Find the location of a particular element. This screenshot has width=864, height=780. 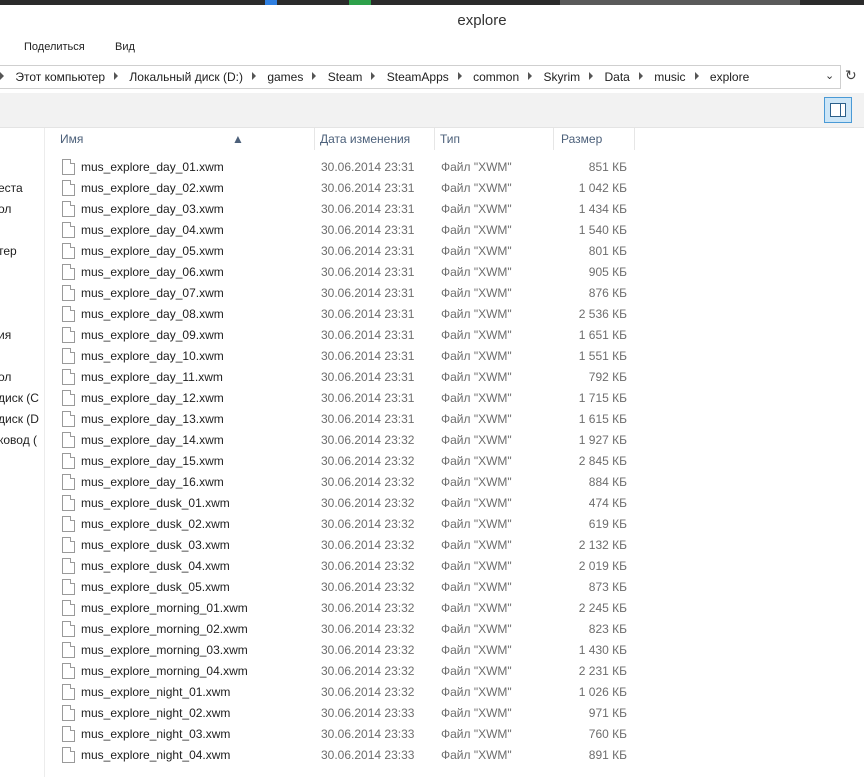

file-name: mus_explore_day_04.xwm is located at coordinates (152, 230).